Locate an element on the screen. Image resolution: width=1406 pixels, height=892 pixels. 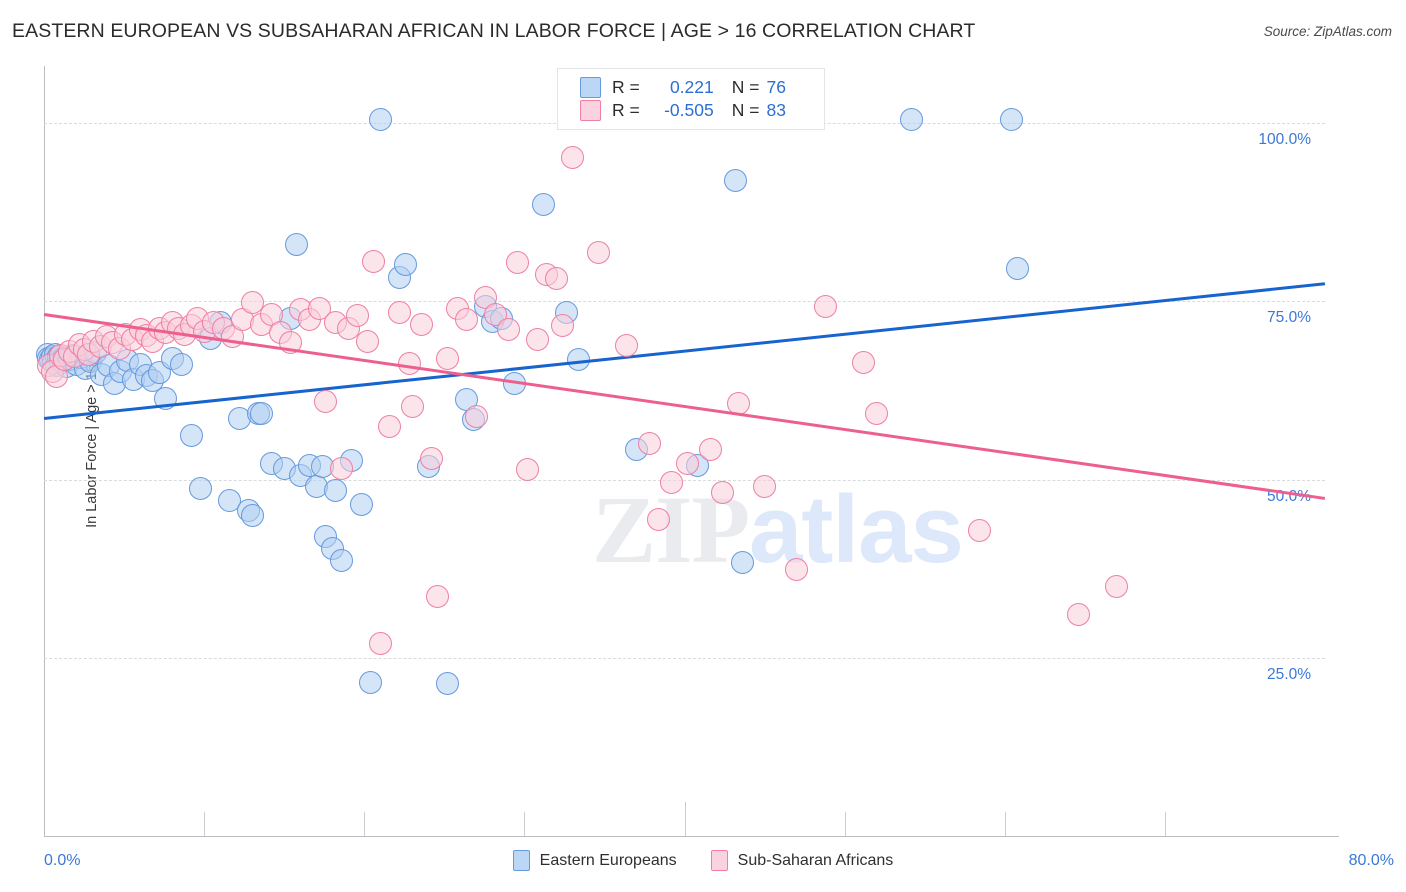
legend-pink-label: Sub-Saharan Africans is located at coordinates (815, 860).